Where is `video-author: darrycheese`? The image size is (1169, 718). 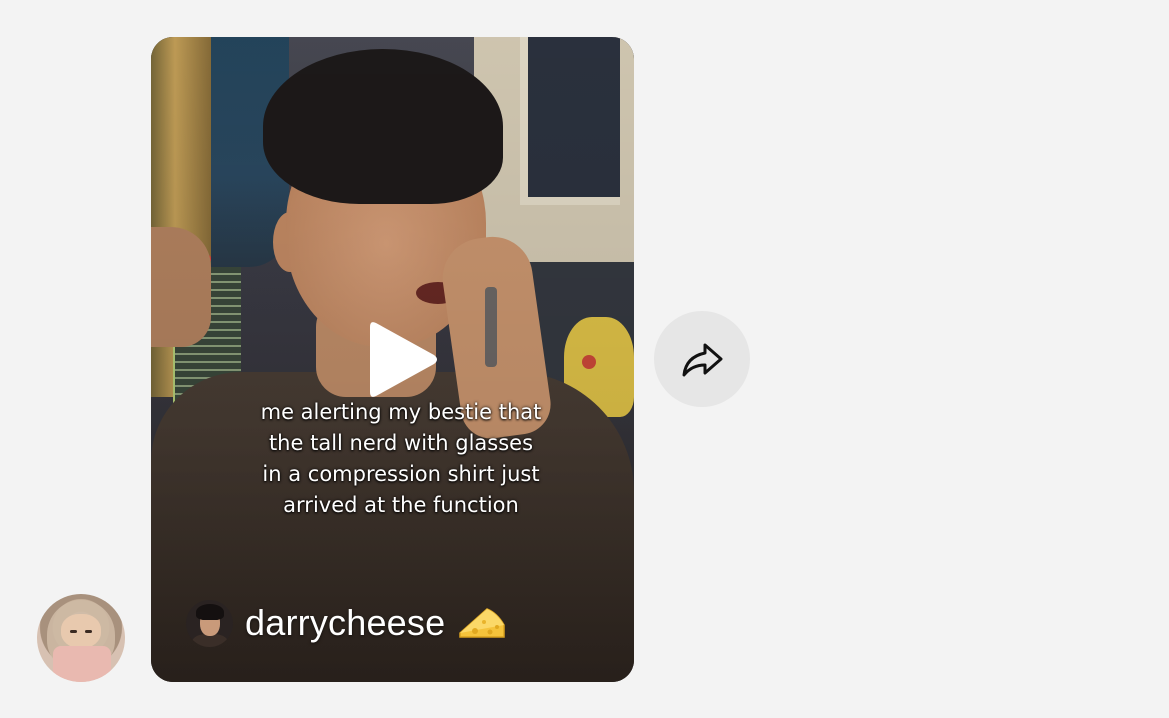
video-author: darrycheese is located at coordinates (346, 623).